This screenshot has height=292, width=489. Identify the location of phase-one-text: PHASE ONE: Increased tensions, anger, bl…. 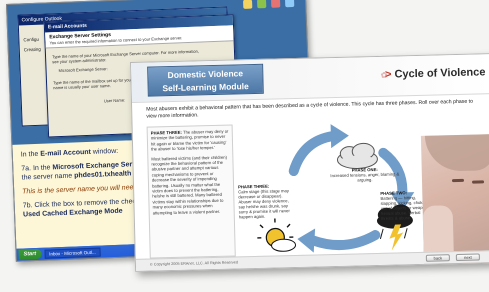
(365, 174).